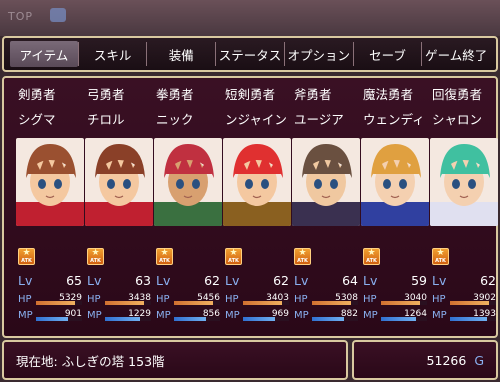  I want to click on background-top-label: TOP, so click(21, 16).